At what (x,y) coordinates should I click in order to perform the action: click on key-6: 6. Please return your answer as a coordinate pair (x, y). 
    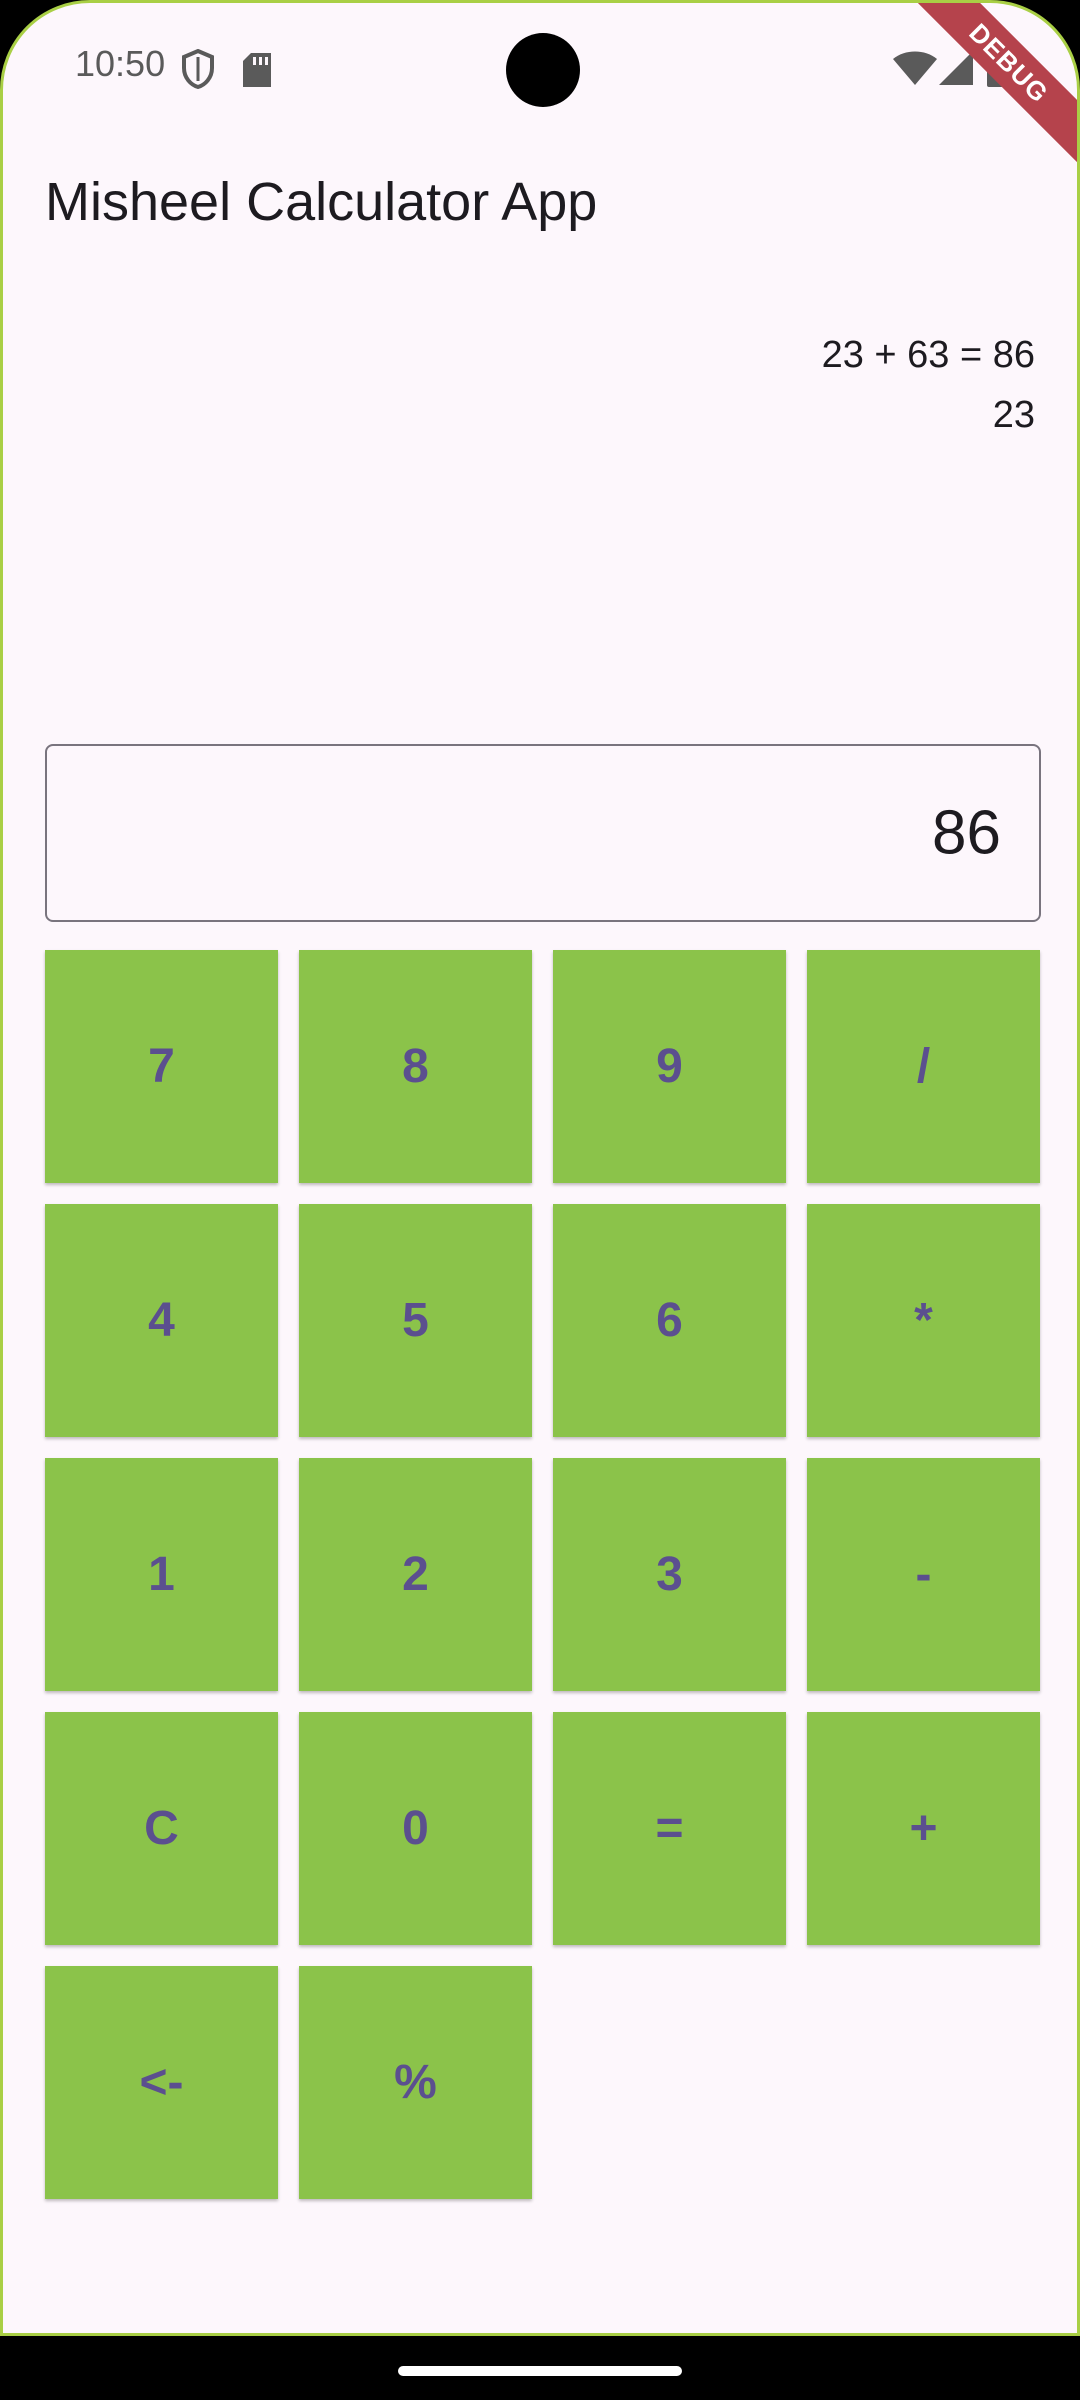
    Looking at the image, I should click on (669, 1320).